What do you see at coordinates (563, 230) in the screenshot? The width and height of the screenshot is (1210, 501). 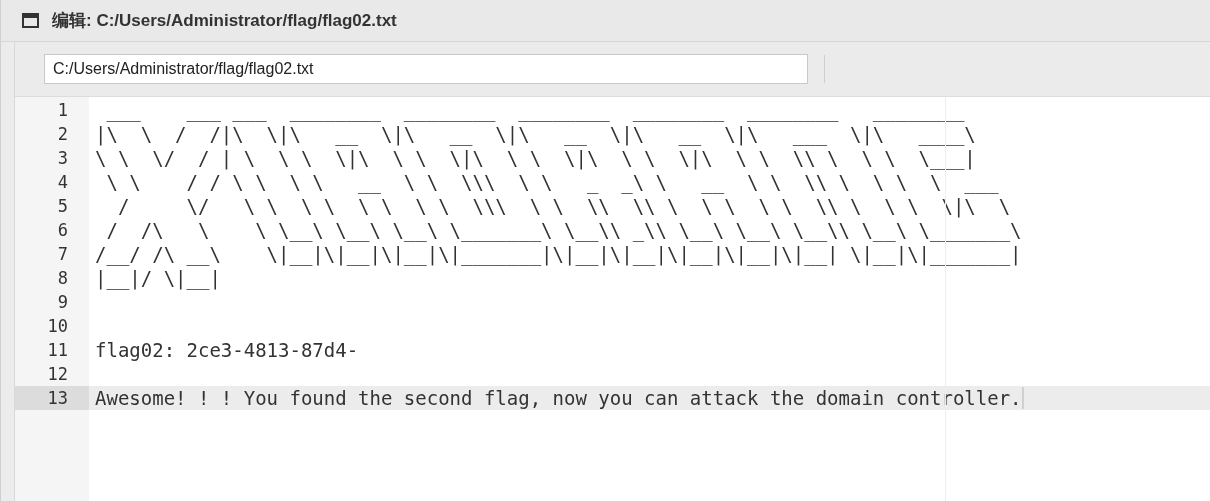 I see `code-line: / /\ \ \ \__\ \__\ \__\ \_______\ \__\\ _\\ \__\ \__\ \__\\ \__\ \_______\` at bounding box center [563, 230].